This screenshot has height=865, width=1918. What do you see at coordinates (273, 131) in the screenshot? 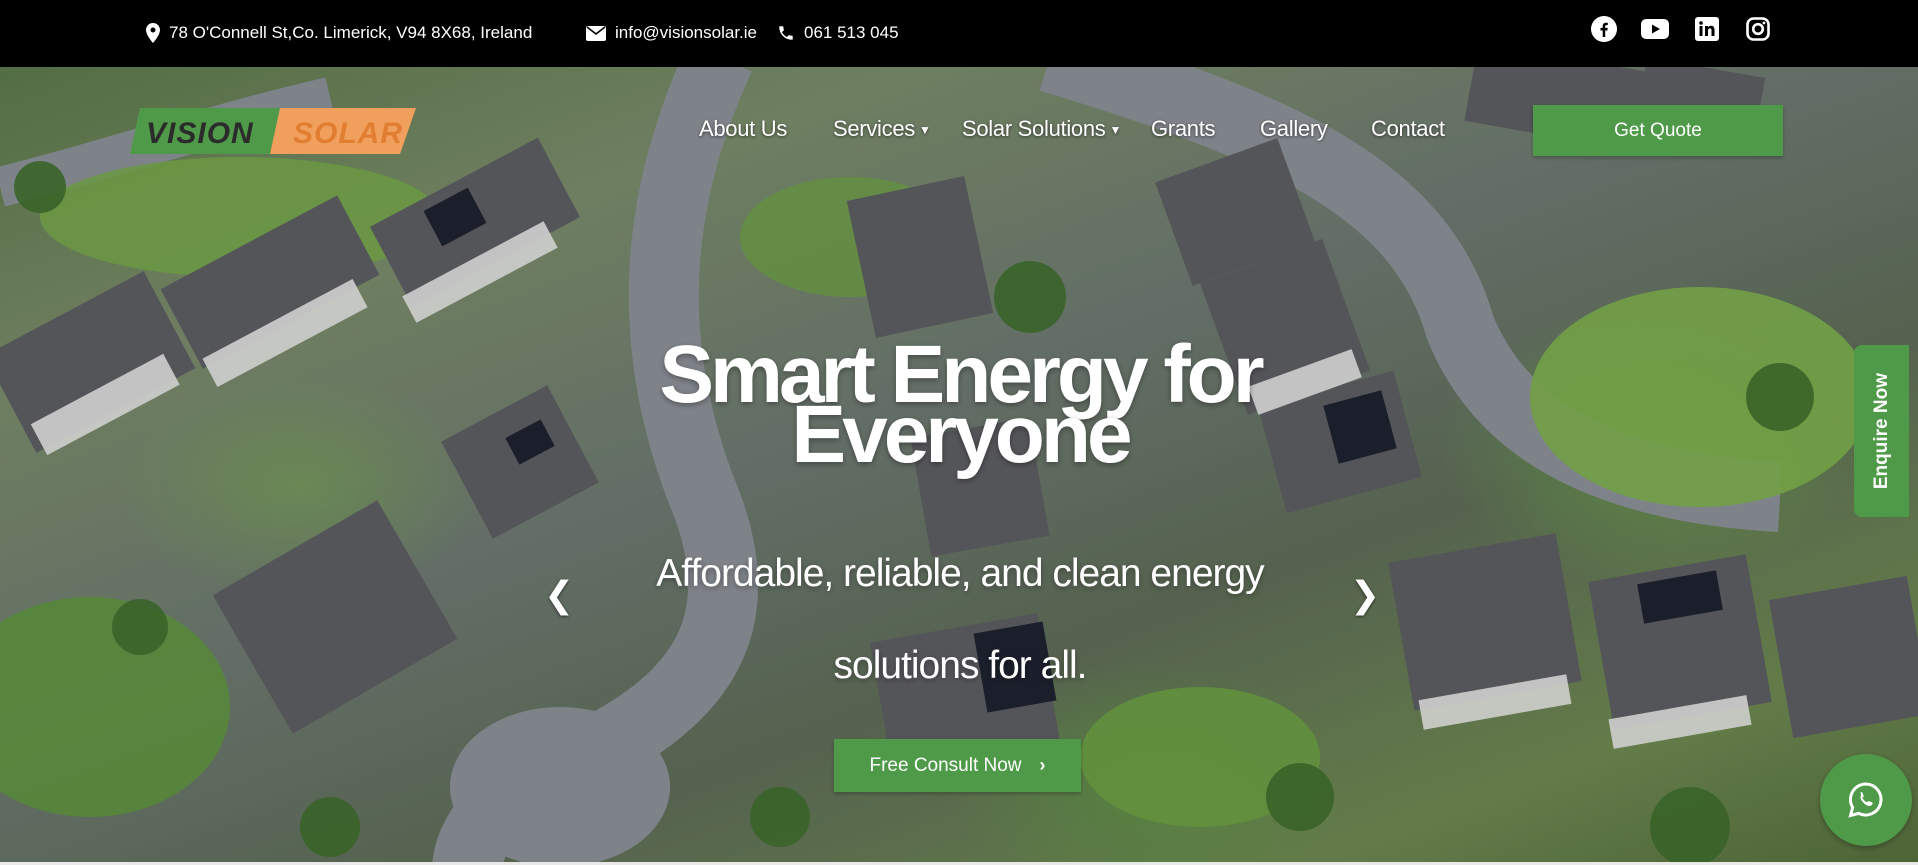
I see `vision-solar-logo: VISION SOLAR` at bounding box center [273, 131].